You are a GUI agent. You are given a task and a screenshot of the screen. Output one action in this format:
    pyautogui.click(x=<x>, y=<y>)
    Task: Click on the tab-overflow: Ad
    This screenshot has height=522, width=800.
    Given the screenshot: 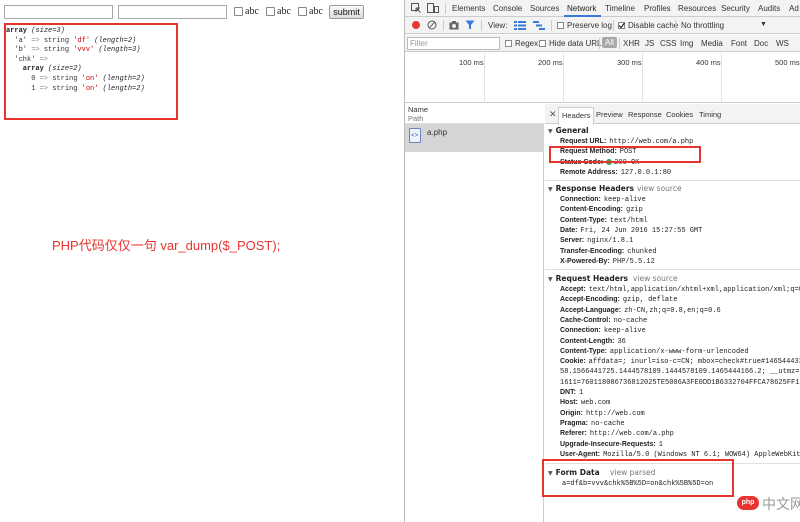 What is the action you would take?
    pyautogui.click(x=794, y=8)
    